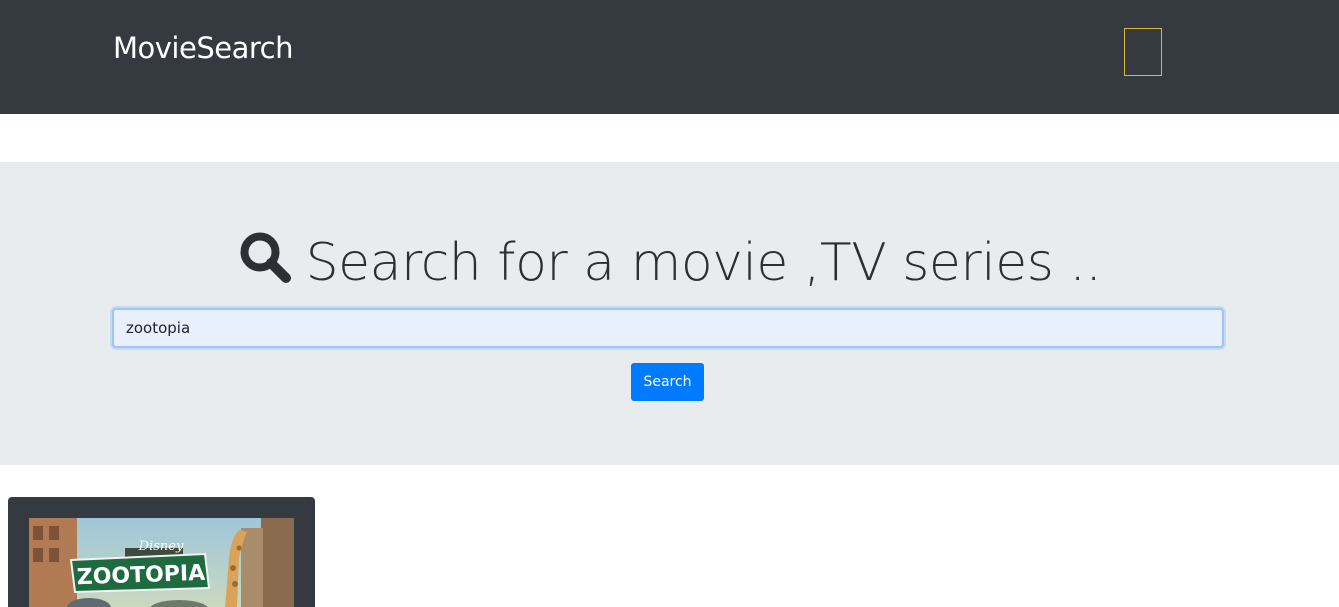  I want to click on search-icon, so click(265, 257).